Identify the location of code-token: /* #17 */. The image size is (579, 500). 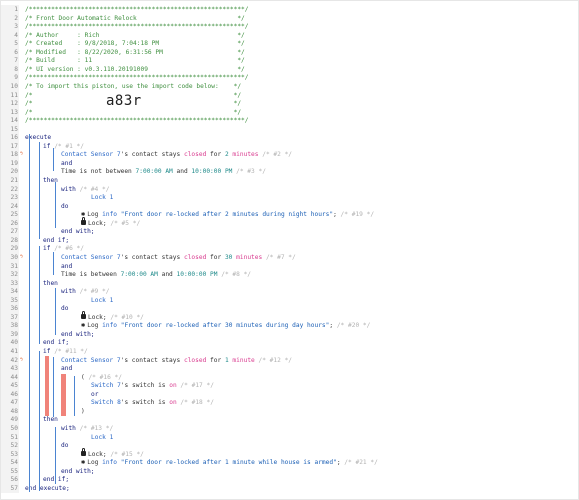
(195, 386).